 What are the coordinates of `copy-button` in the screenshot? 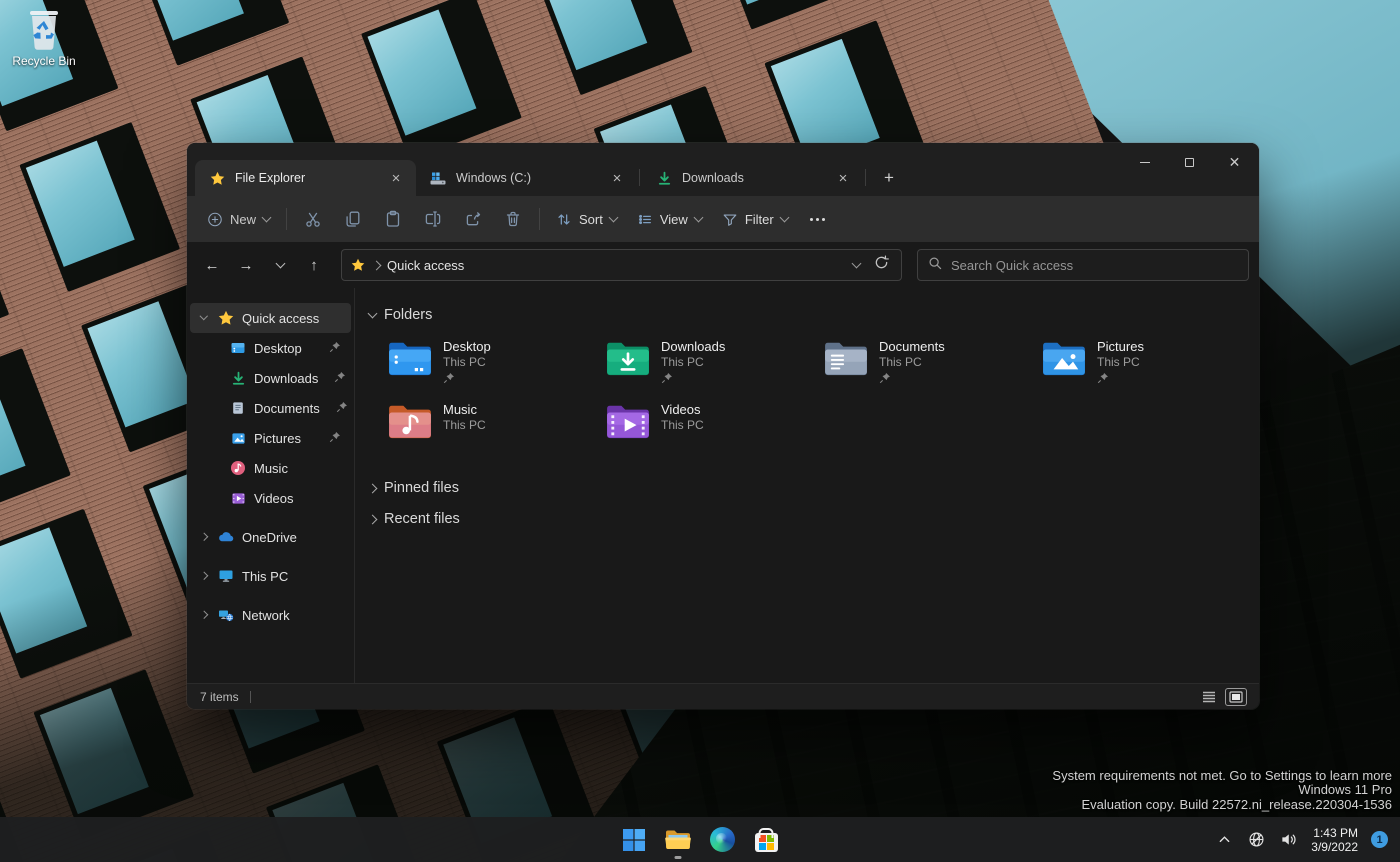 It's located at (353, 219).